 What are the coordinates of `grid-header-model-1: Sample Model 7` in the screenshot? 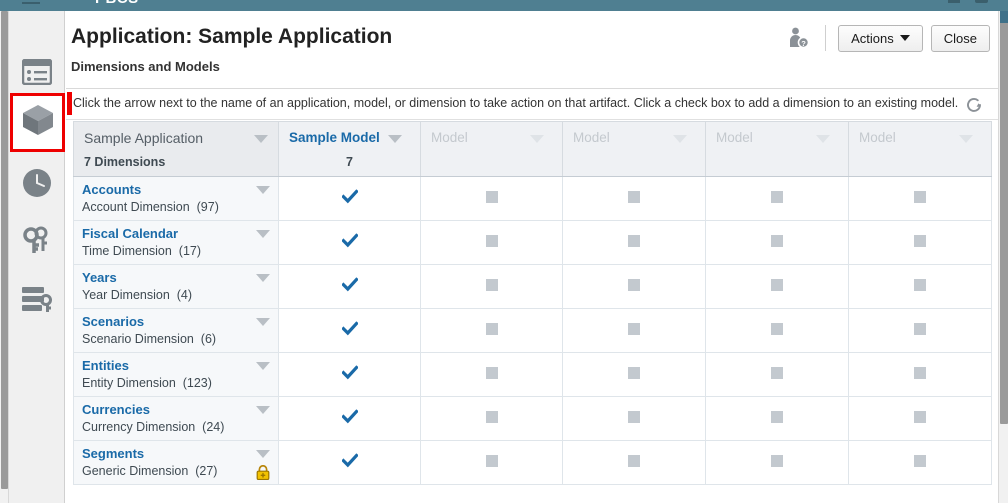 It's located at (349, 149).